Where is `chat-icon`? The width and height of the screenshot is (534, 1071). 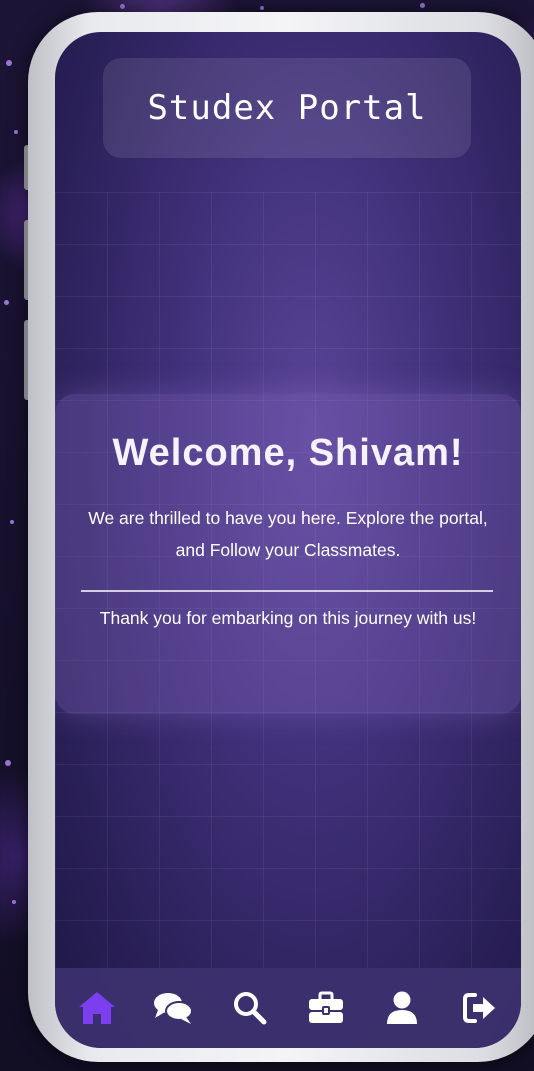 chat-icon is located at coordinates (174, 1008).